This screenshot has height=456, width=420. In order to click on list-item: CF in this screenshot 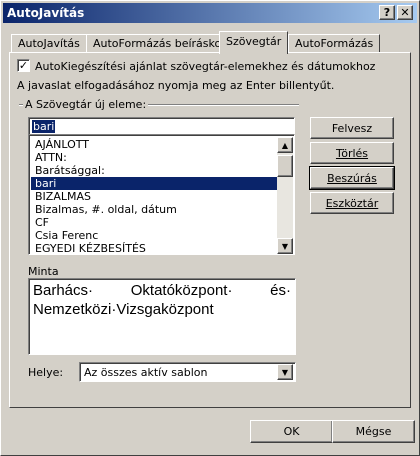, I will do `click(154, 222)`.